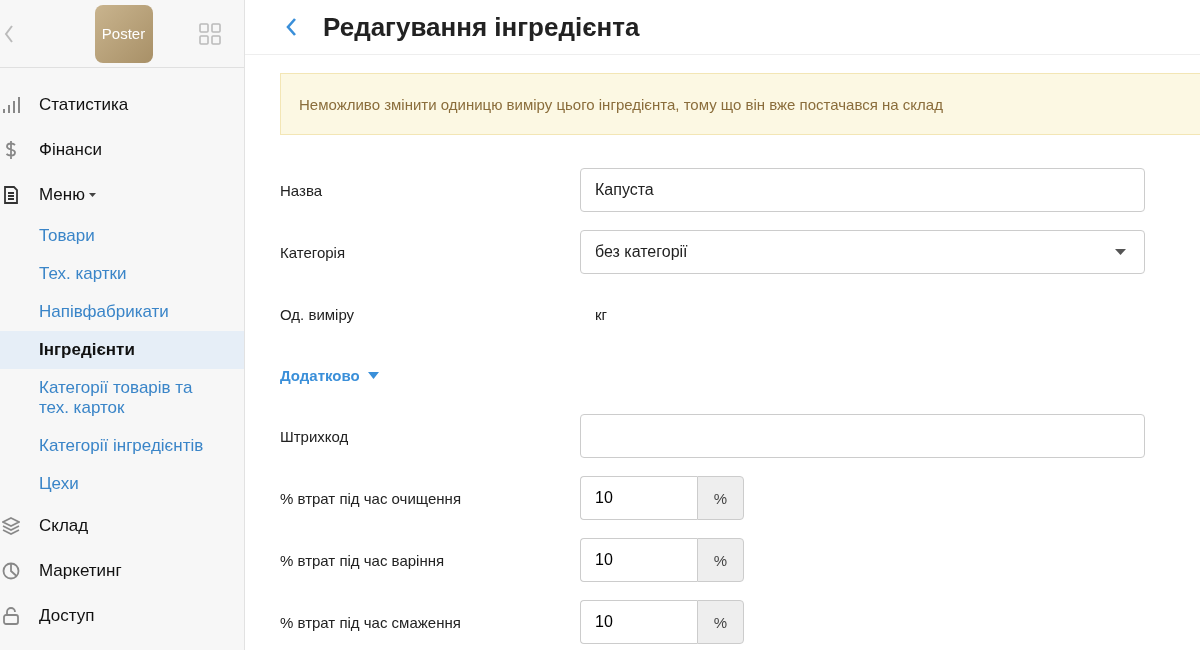 This screenshot has width=1200, height=650. I want to click on submenu-item: Категорії інгредієнтів, so click(122, 446).